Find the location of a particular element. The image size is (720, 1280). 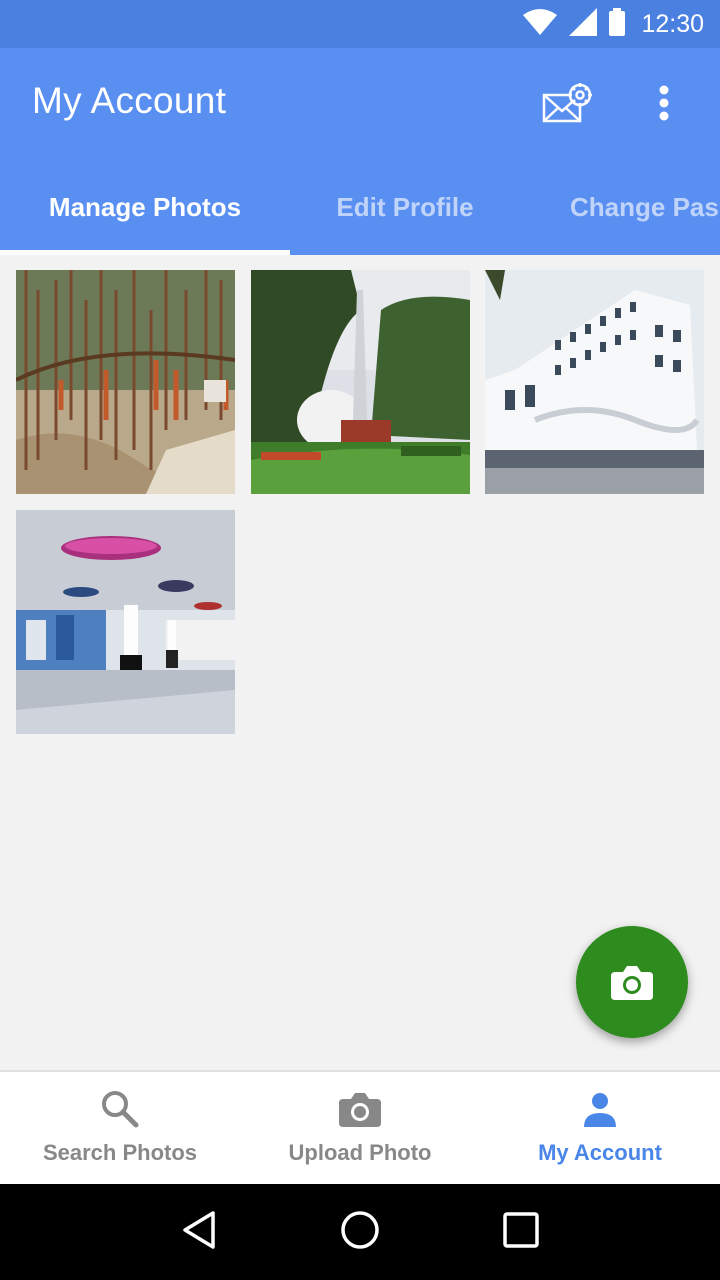

tab-bar: Manage Photos Edit Profile Change Pas is located at coordinates (360, 207).